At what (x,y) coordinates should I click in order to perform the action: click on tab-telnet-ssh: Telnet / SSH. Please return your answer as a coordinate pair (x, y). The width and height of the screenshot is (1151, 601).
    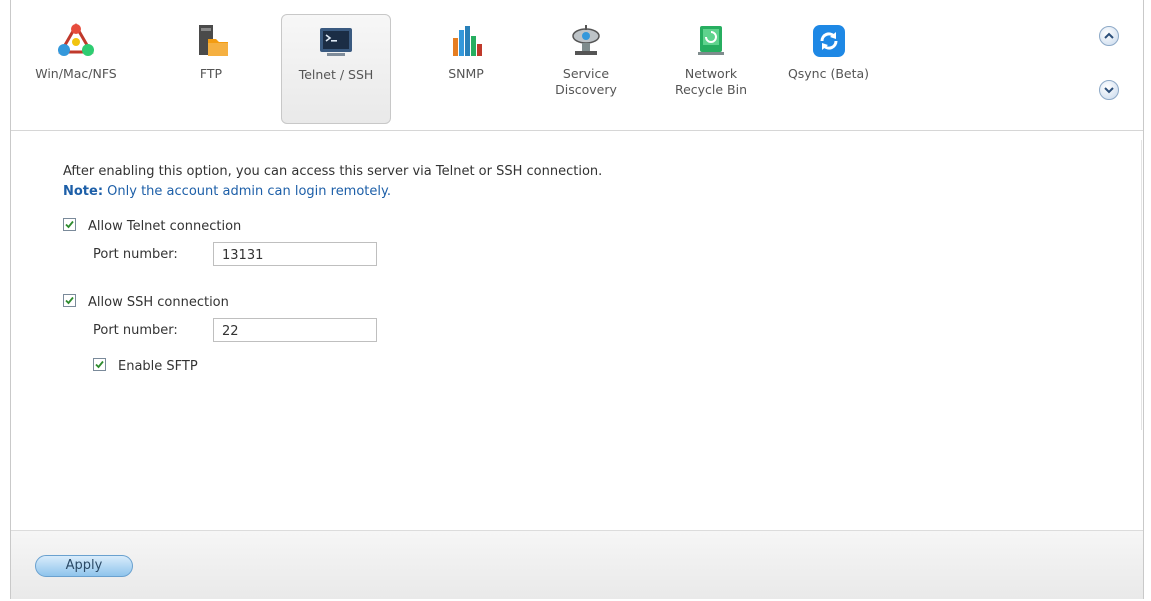
    Looking at the image, I should click on (336, 69).